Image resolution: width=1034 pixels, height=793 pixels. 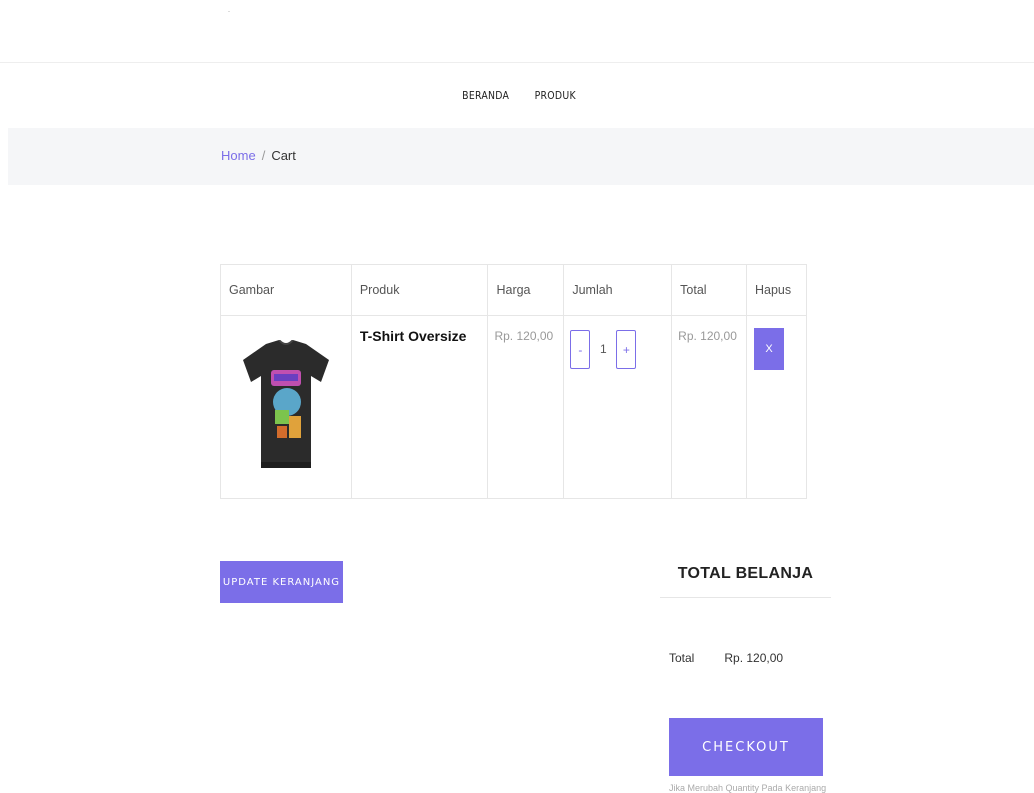 What do you see at coordinates (618, 290) in the screenshot?
I see `header-jumlah: Jumlah` at bounding box center [618, 290].